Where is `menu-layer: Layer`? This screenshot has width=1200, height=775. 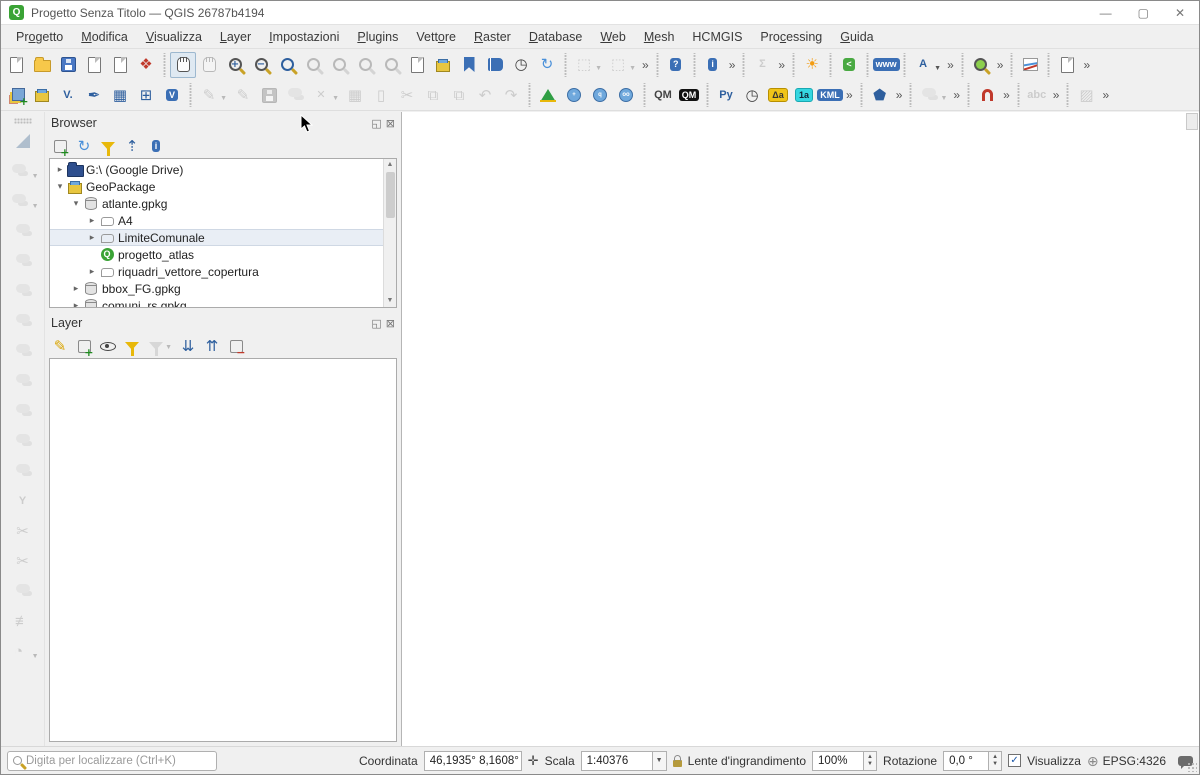
menu-layer: Layer is located at coordinates (235, 37).